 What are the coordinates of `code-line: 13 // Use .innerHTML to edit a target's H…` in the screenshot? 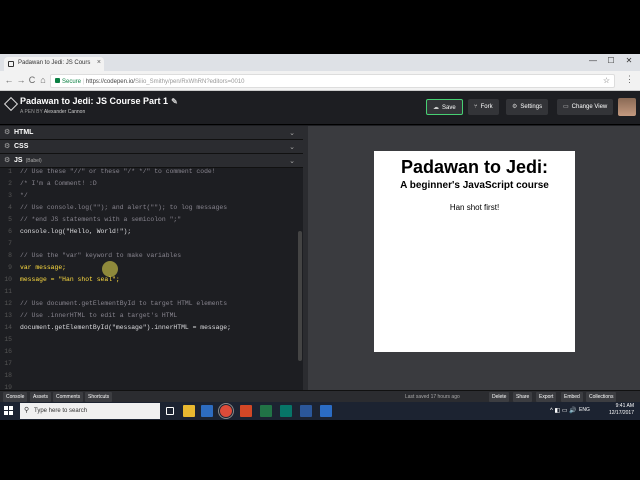 It's located at (150, 318).